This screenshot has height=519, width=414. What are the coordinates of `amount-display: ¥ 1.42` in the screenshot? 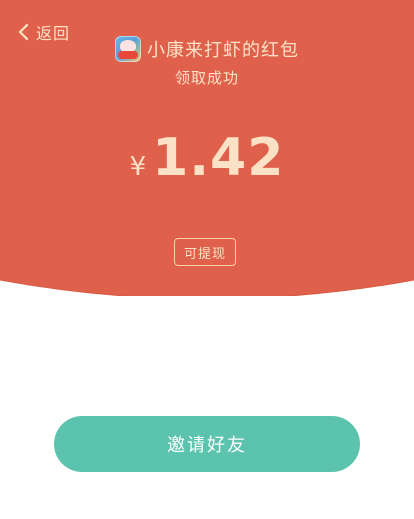 It's located at (207, 158).